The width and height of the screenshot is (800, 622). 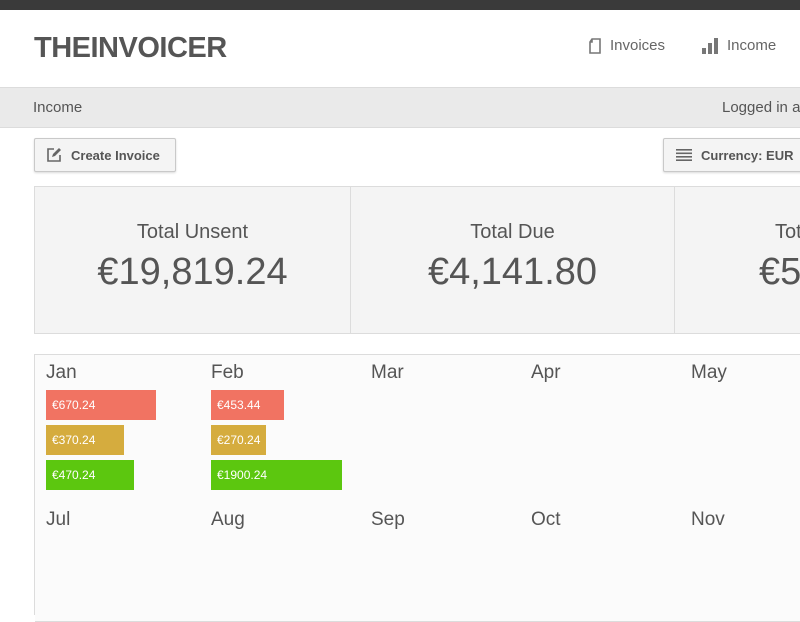 I want to click on month-label: Aug, so click(x=228, y=519).